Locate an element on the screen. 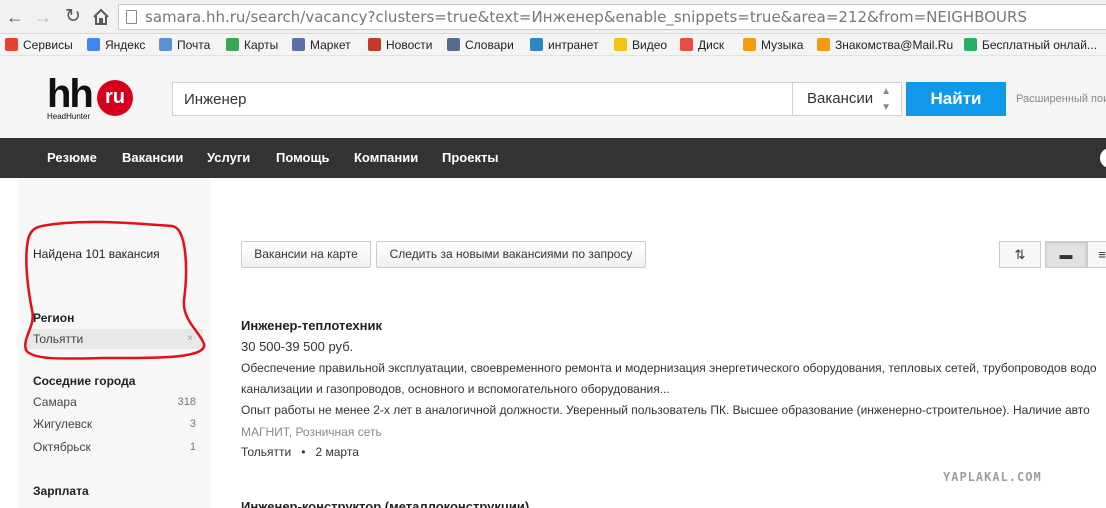 The image size is (1106, 508). region-selected: Тольятти × is located at coordinates (114, 339).